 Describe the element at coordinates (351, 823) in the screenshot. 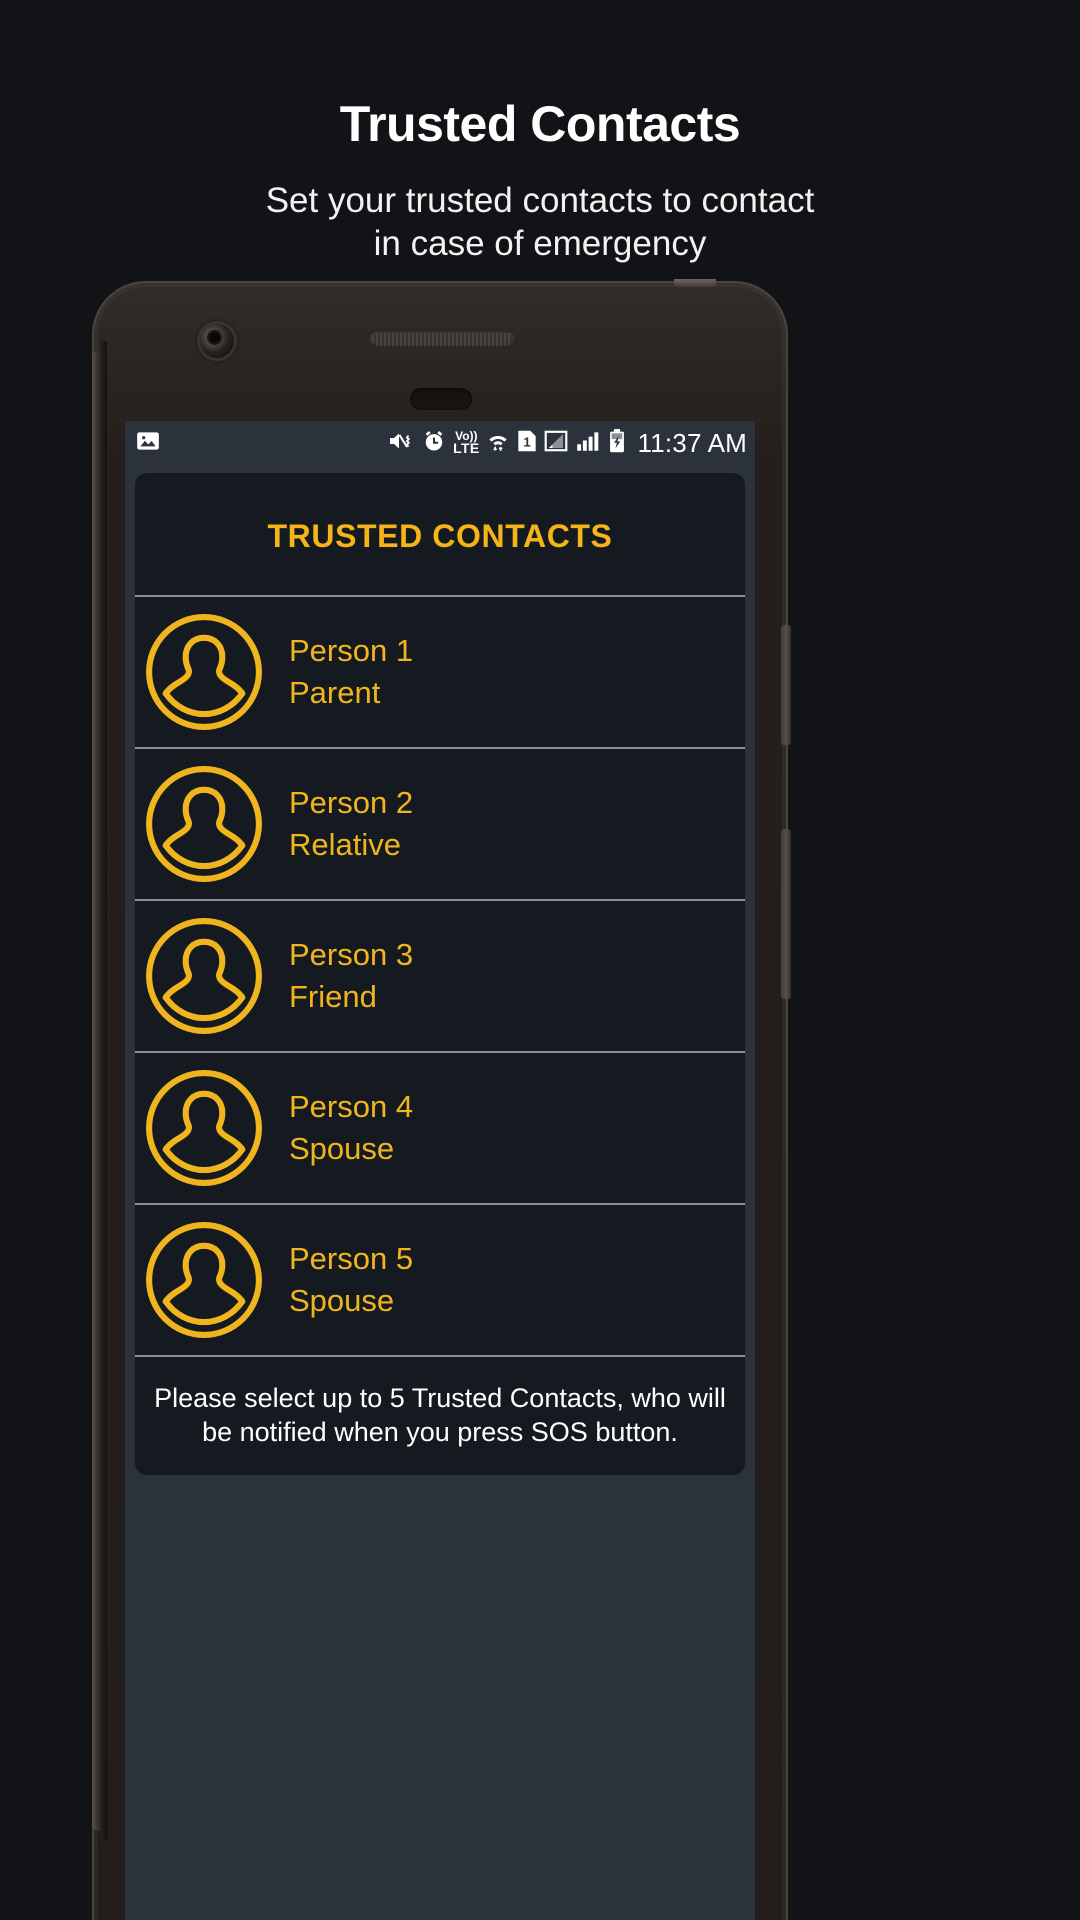

I see `contact-text: Person 2 Relative` at that location.